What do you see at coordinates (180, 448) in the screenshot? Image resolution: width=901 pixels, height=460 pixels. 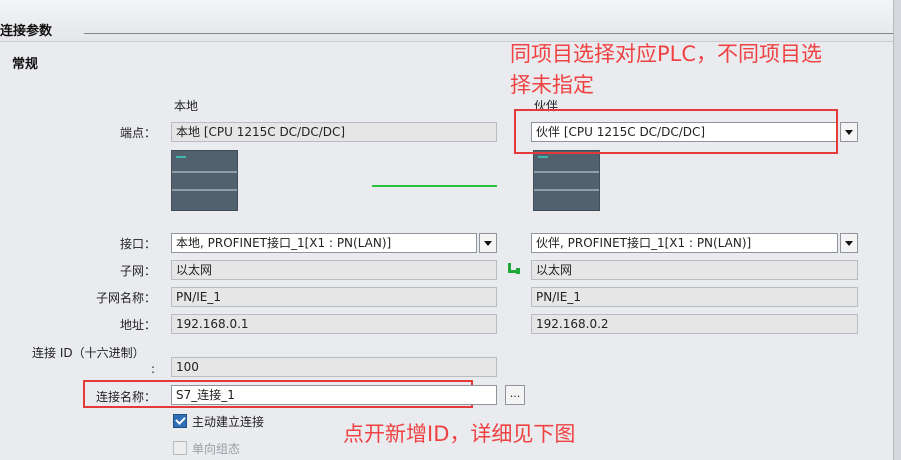 I see `one-way-checkbox` at bounding box center [180, 448].